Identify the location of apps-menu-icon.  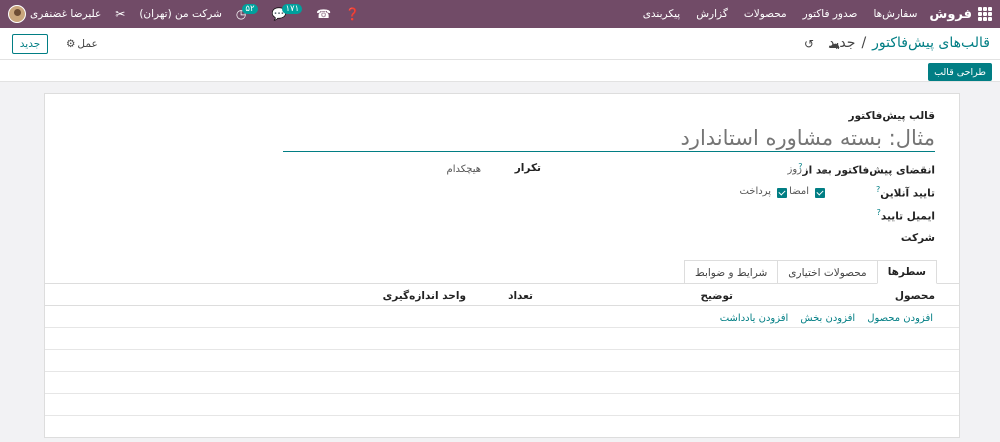
(985, 14).